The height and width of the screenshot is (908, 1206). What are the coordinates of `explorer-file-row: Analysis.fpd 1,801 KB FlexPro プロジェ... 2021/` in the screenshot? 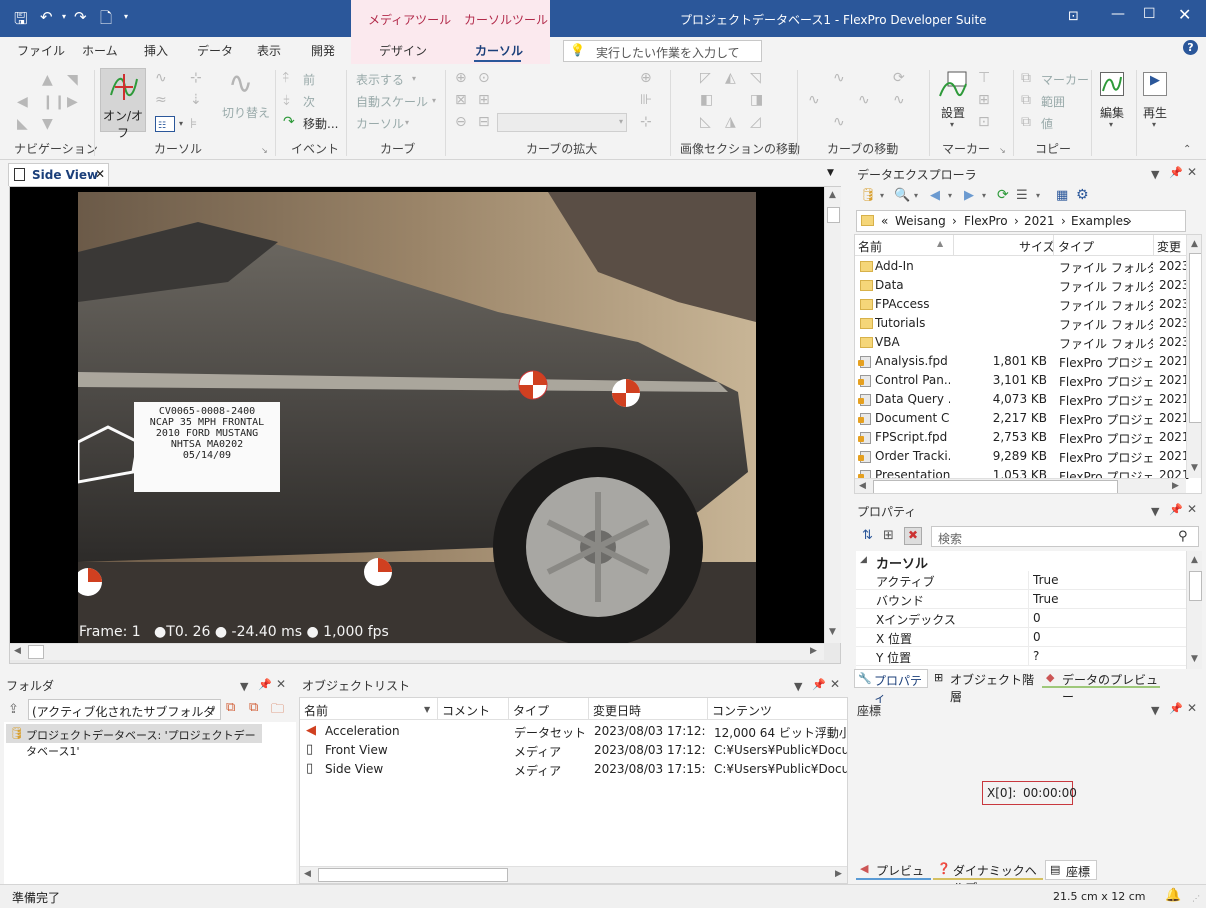 It's located at (1022, 361).